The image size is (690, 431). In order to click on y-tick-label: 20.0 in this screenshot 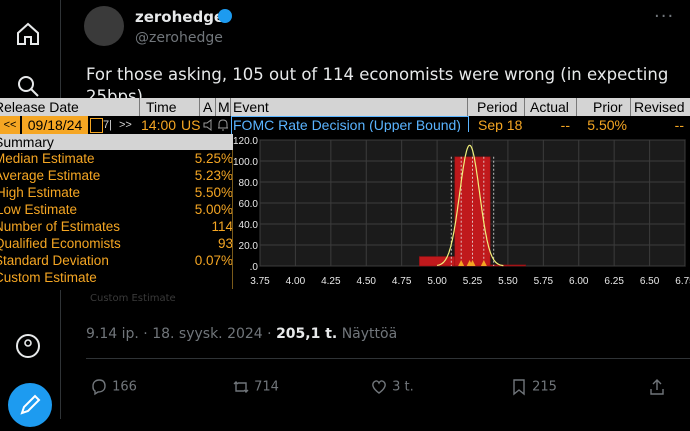, I will do `click(249, 246)`.